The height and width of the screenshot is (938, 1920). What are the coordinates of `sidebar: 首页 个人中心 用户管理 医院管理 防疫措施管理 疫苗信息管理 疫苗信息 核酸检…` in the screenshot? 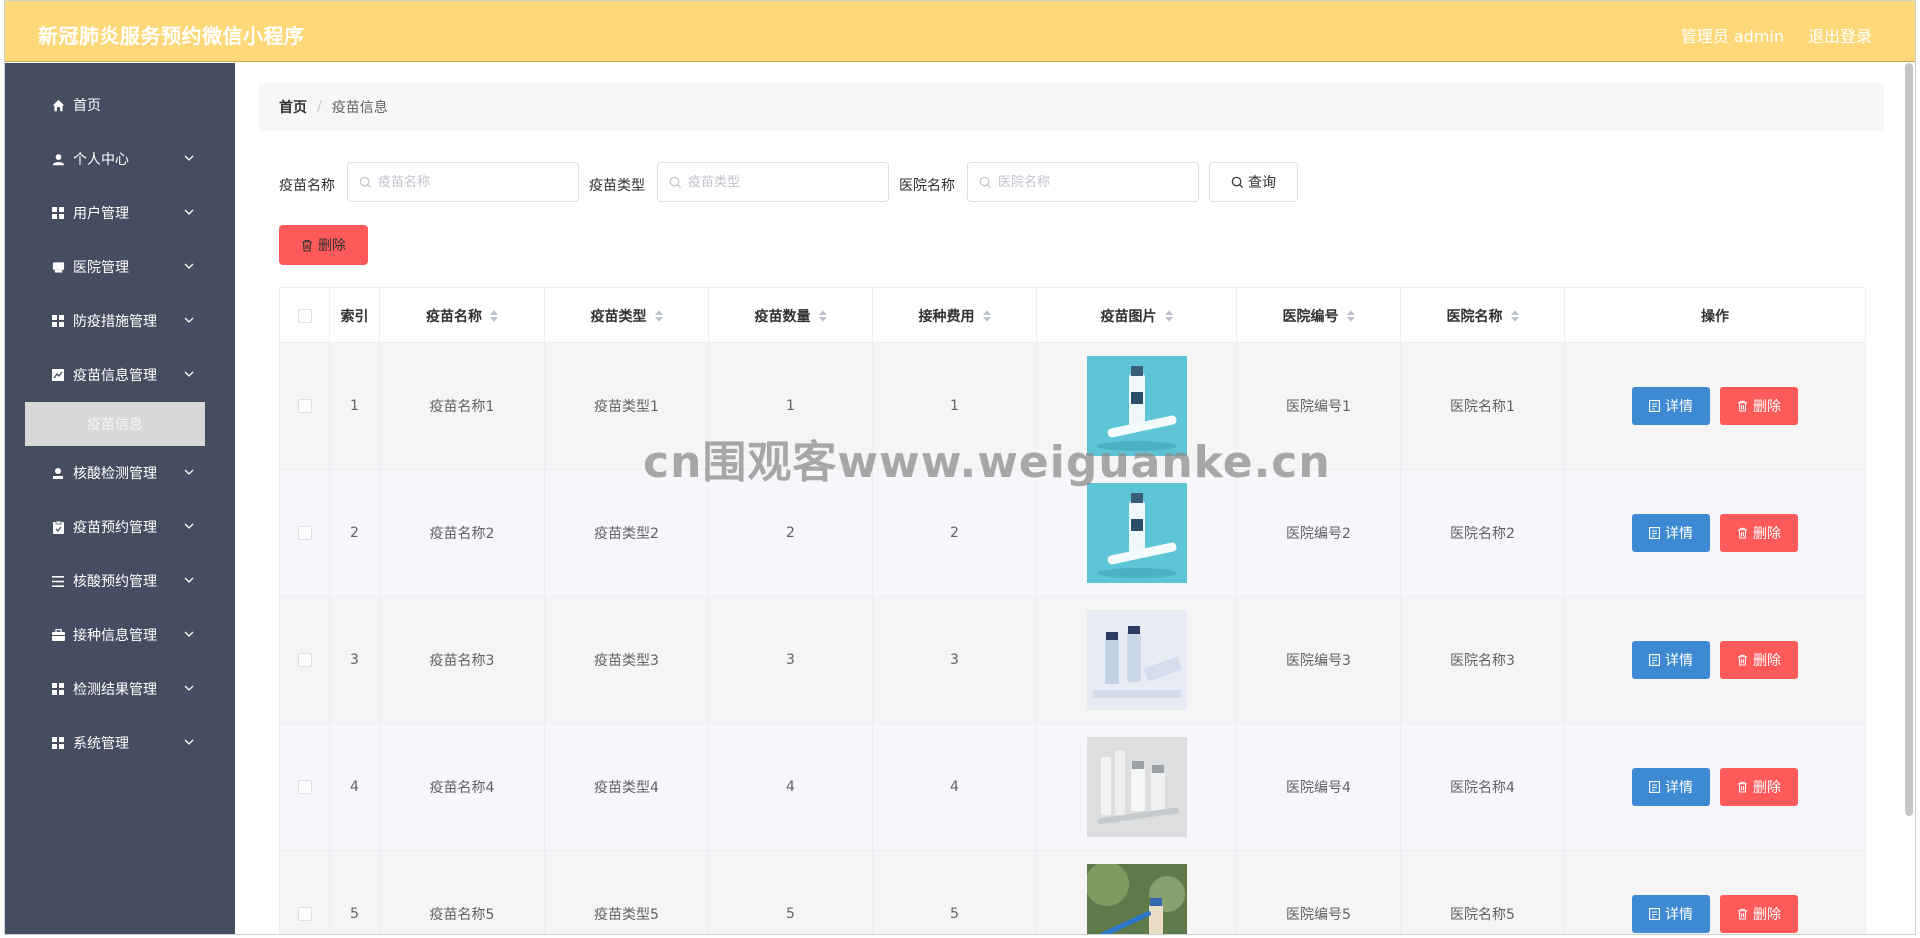 It's located at (120, 498).